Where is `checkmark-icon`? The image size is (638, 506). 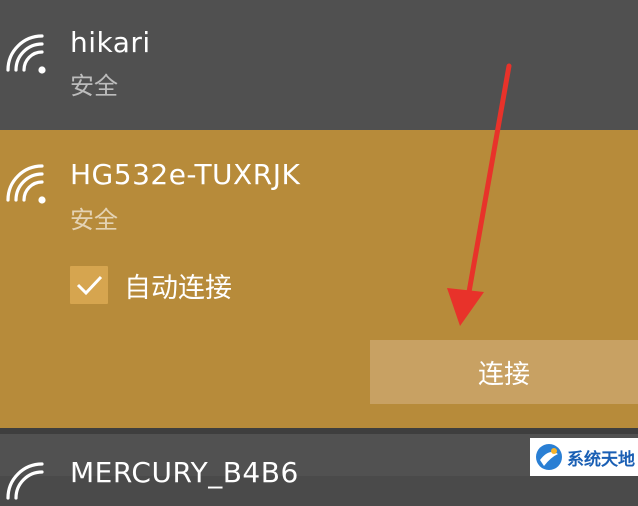 checkmark-icon is located at coordinates (89, 285).